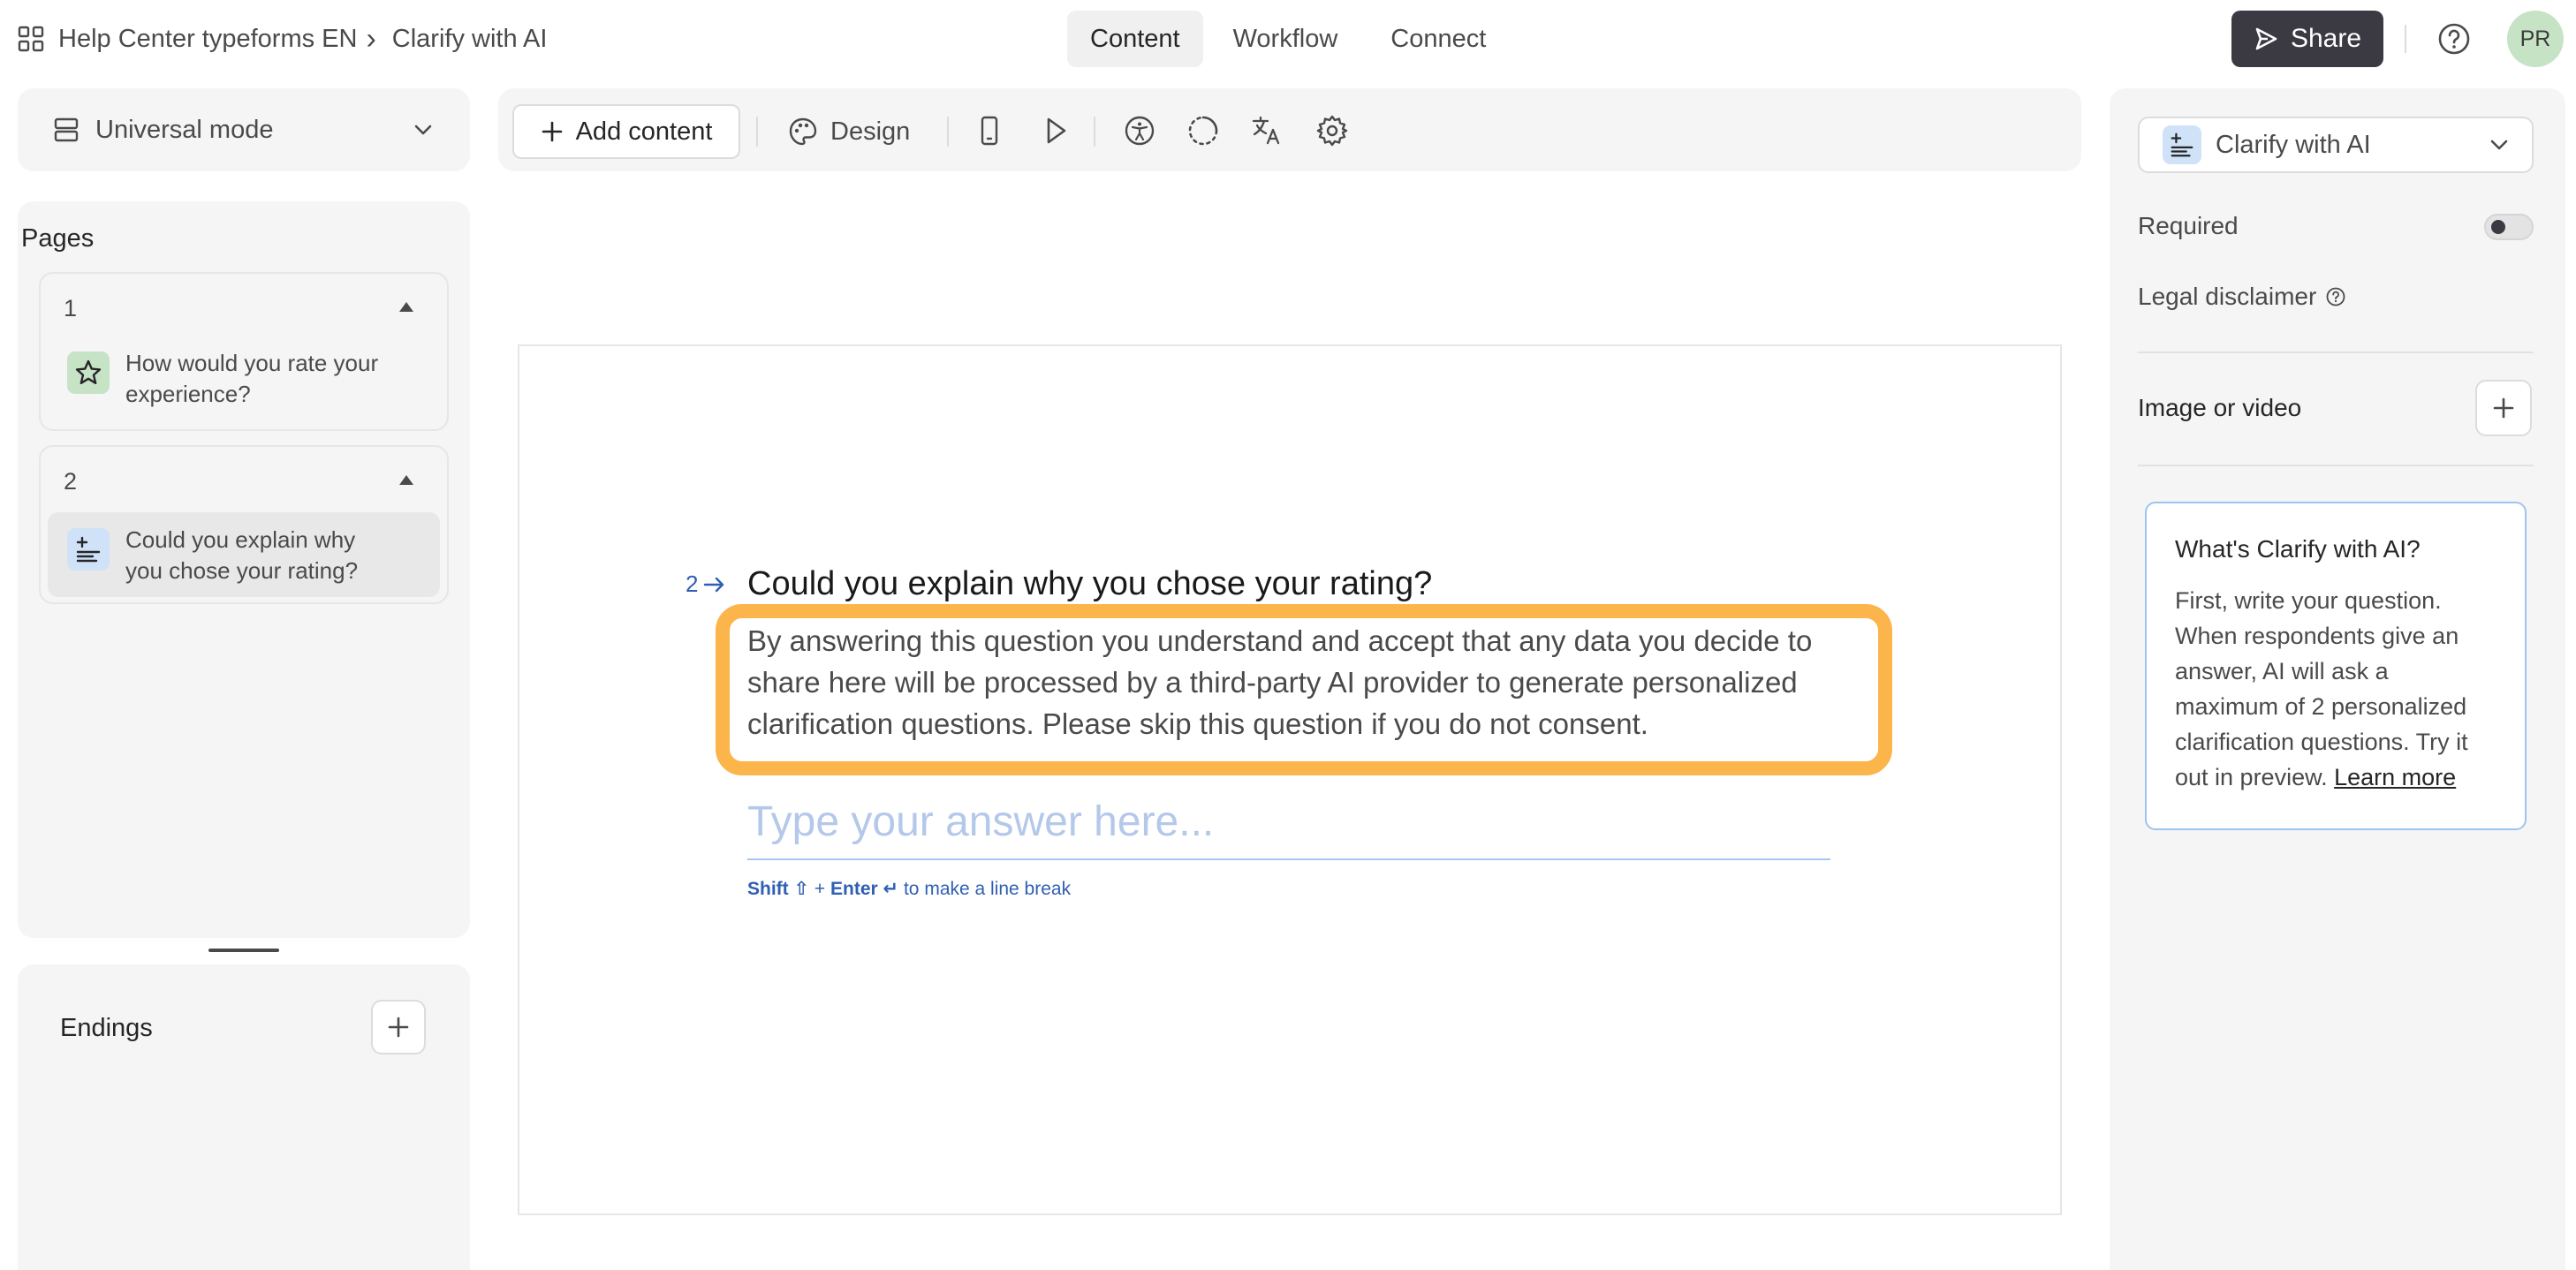 The image size is (2576, 1270). I want to click on page-card-1: 1 How would you rate your experience?, so click(244, 351).